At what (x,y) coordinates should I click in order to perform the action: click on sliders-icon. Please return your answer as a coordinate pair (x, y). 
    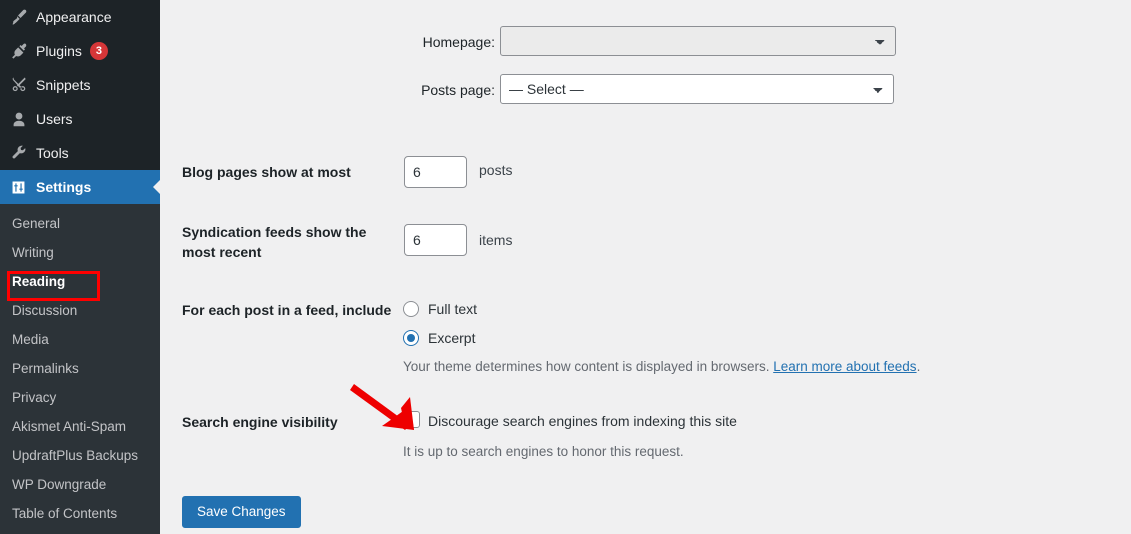
    Looking at the image, I should click on (23, 187).